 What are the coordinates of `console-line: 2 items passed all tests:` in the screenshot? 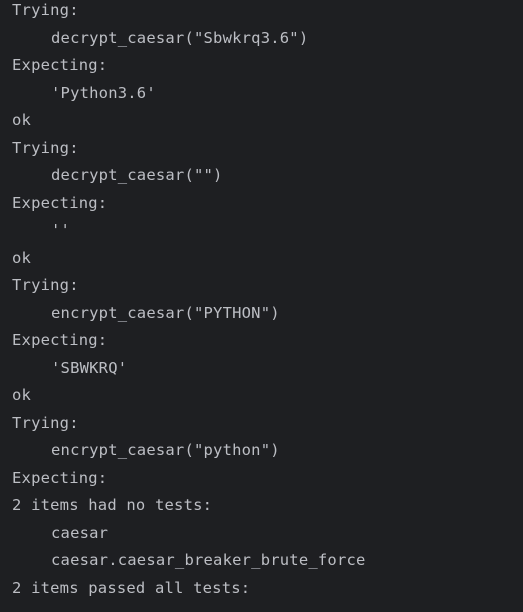 It's located at (131, 588).